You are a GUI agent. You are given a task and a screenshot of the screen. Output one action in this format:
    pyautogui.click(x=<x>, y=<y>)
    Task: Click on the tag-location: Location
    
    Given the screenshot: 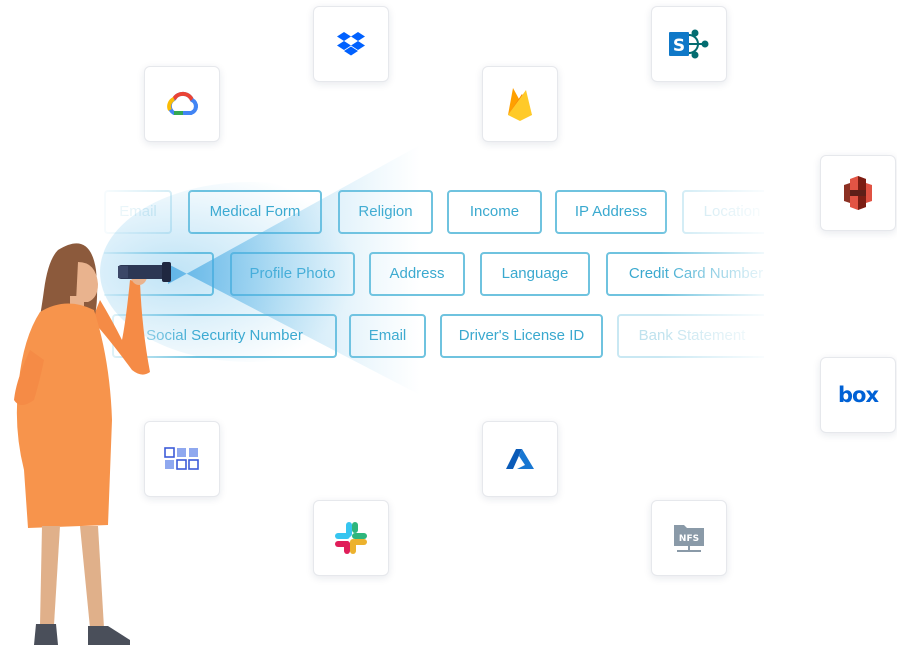 What is the action you would take?
    pyautogui.click(x=723, y=212)
    